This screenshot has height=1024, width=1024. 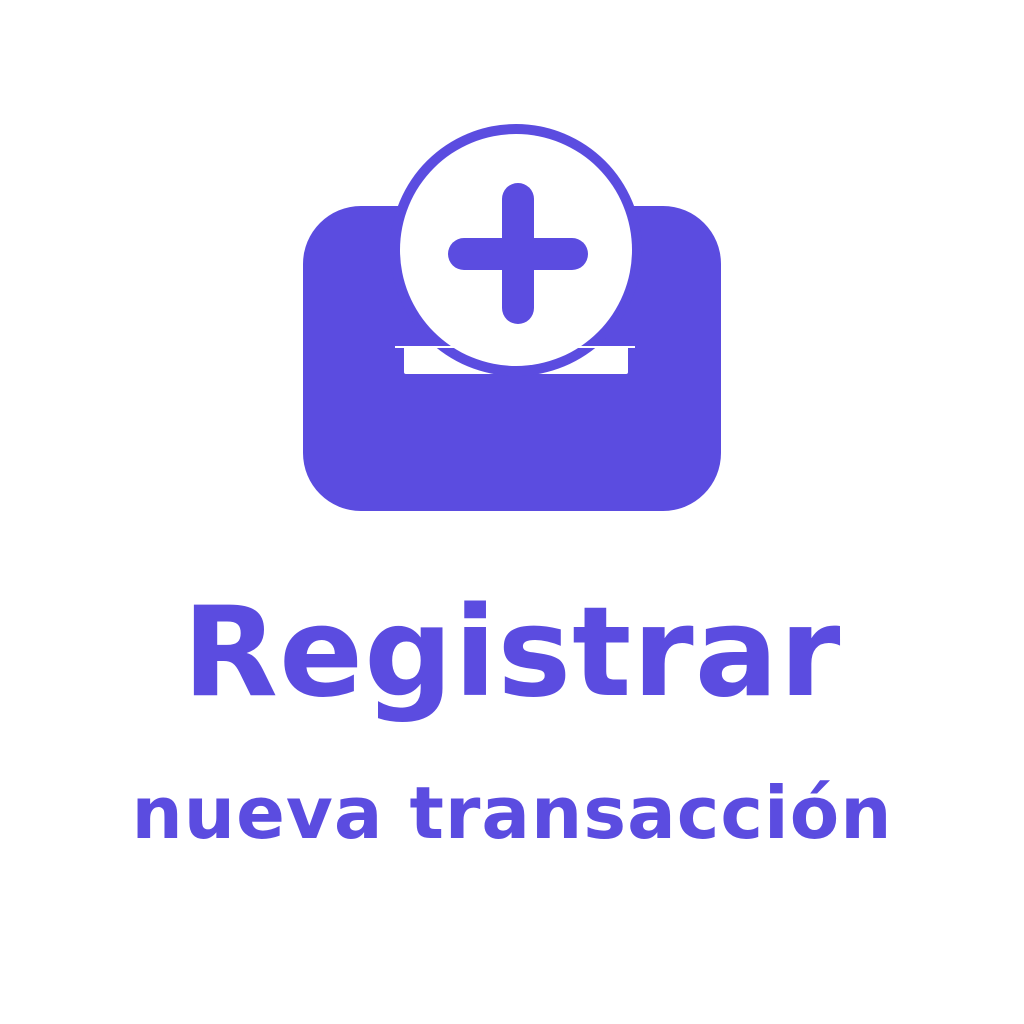 What do you see at coordinates (512, 813) in the screenshot?
I see `subtitle: nueva transacción` at bounding box center [512, 813].